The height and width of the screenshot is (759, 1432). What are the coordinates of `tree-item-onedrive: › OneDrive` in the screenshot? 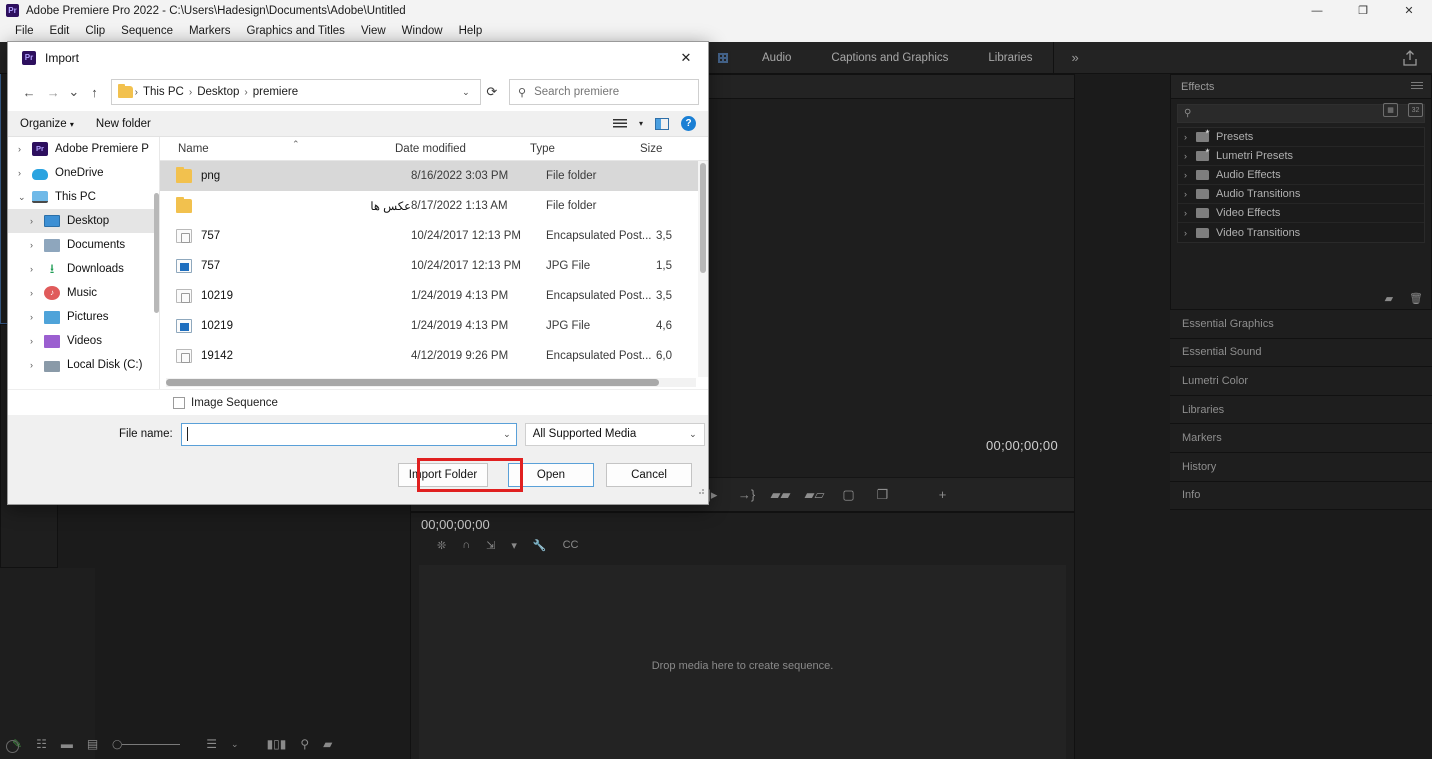 It's located at (83, 173).